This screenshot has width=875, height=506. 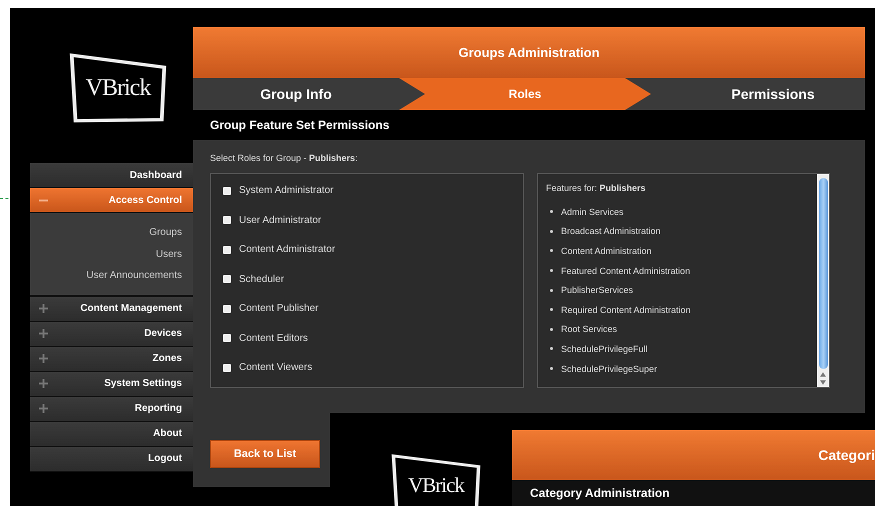 I want to click on sidebar-item: Dashboard, so click(x=111, y=175).